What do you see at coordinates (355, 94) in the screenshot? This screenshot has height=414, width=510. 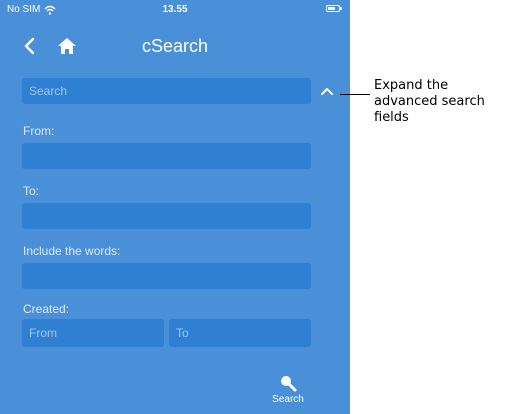 I see `callout-line` at bounding box center [355, 94].